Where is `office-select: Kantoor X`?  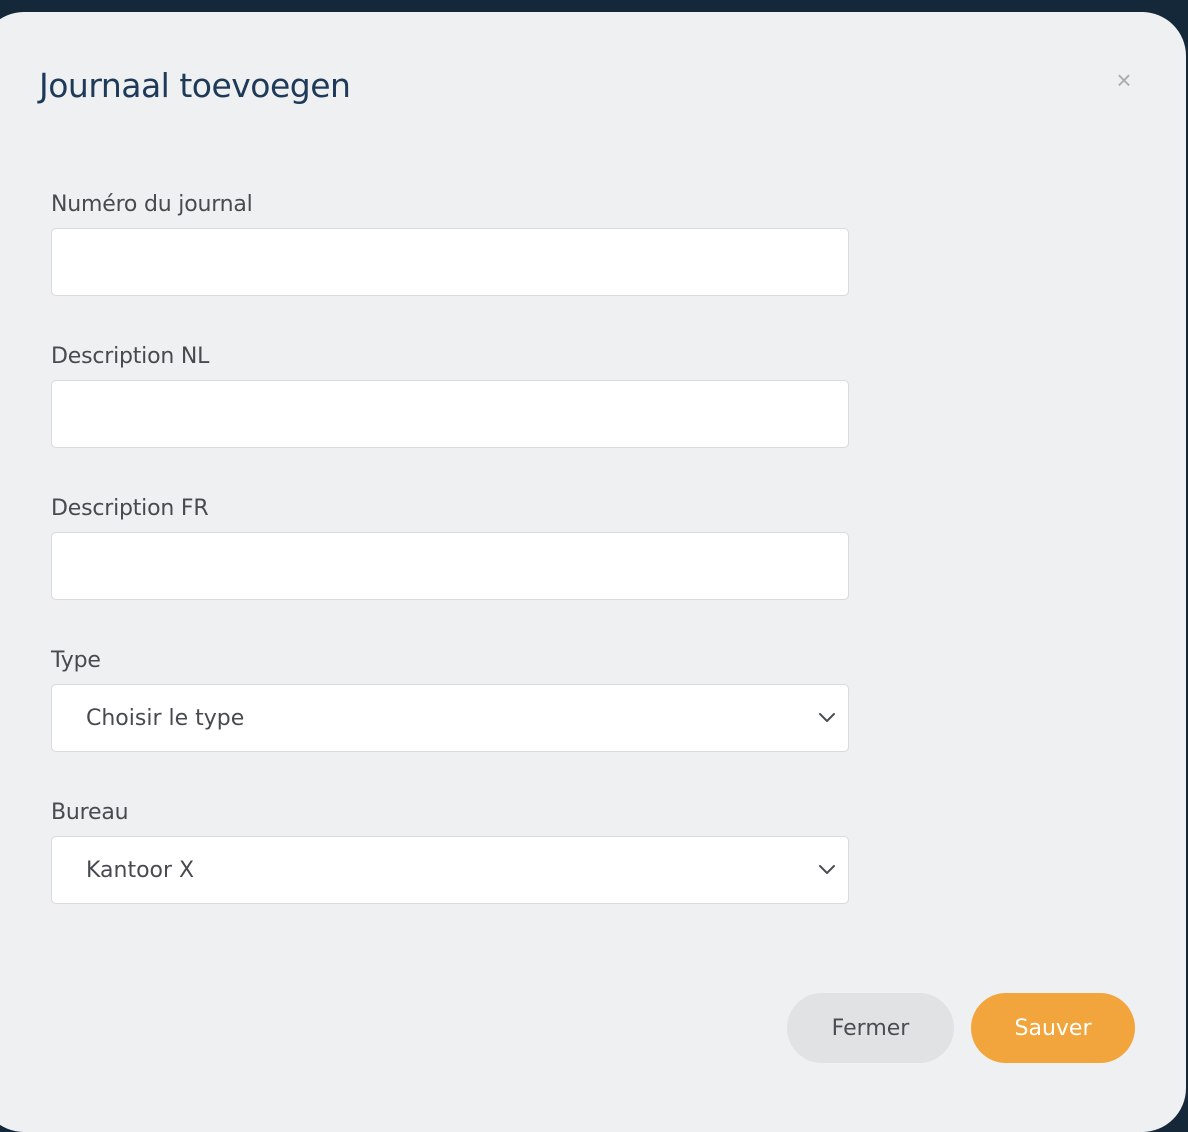
office-select: Kantoor X is located at coordinates (450, 870).